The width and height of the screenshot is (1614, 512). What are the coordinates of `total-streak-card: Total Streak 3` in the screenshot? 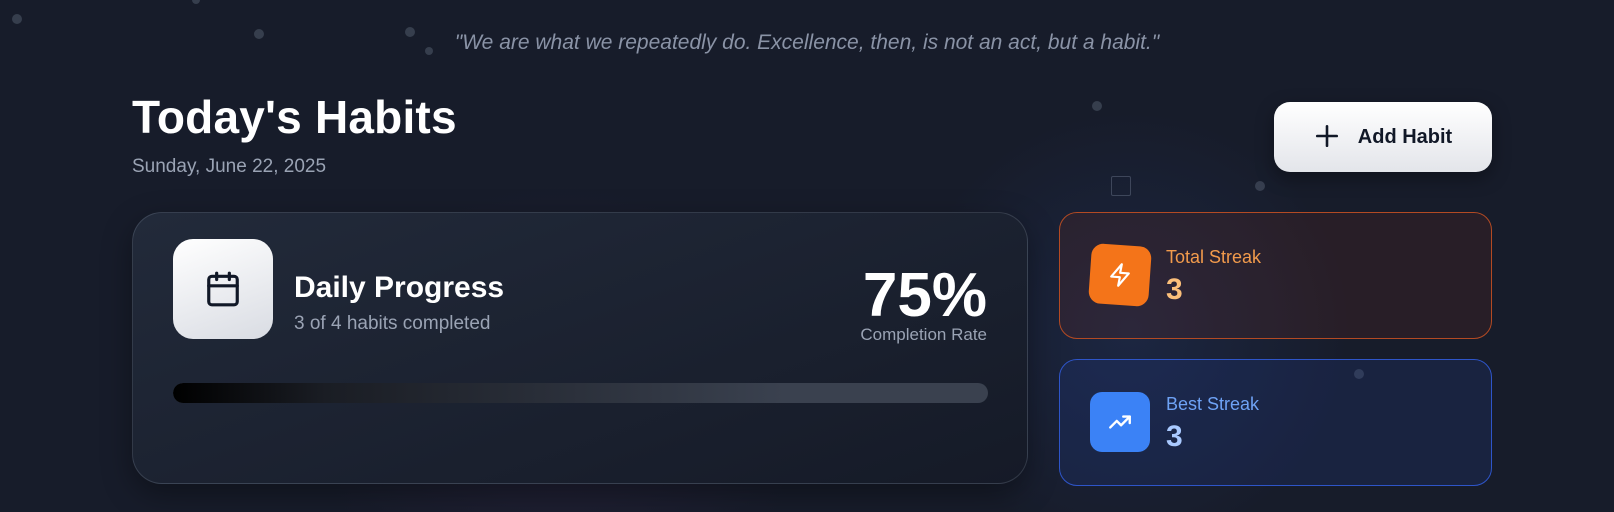 It's located at (1275, 275).